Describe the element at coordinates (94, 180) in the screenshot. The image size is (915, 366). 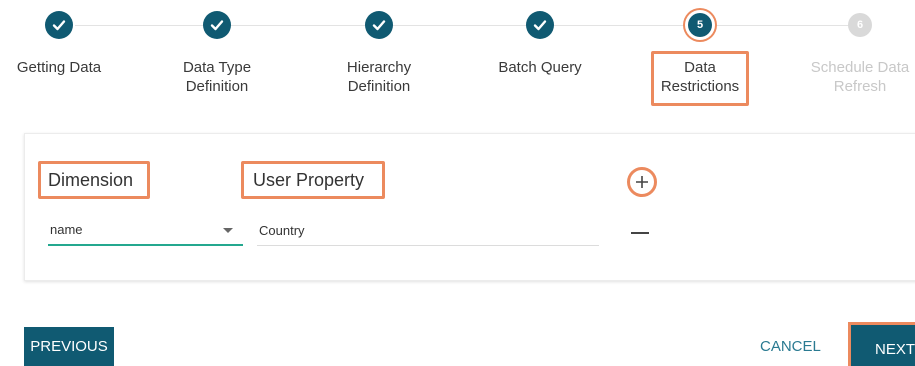
I see `dimension-header-highlight` at that location.